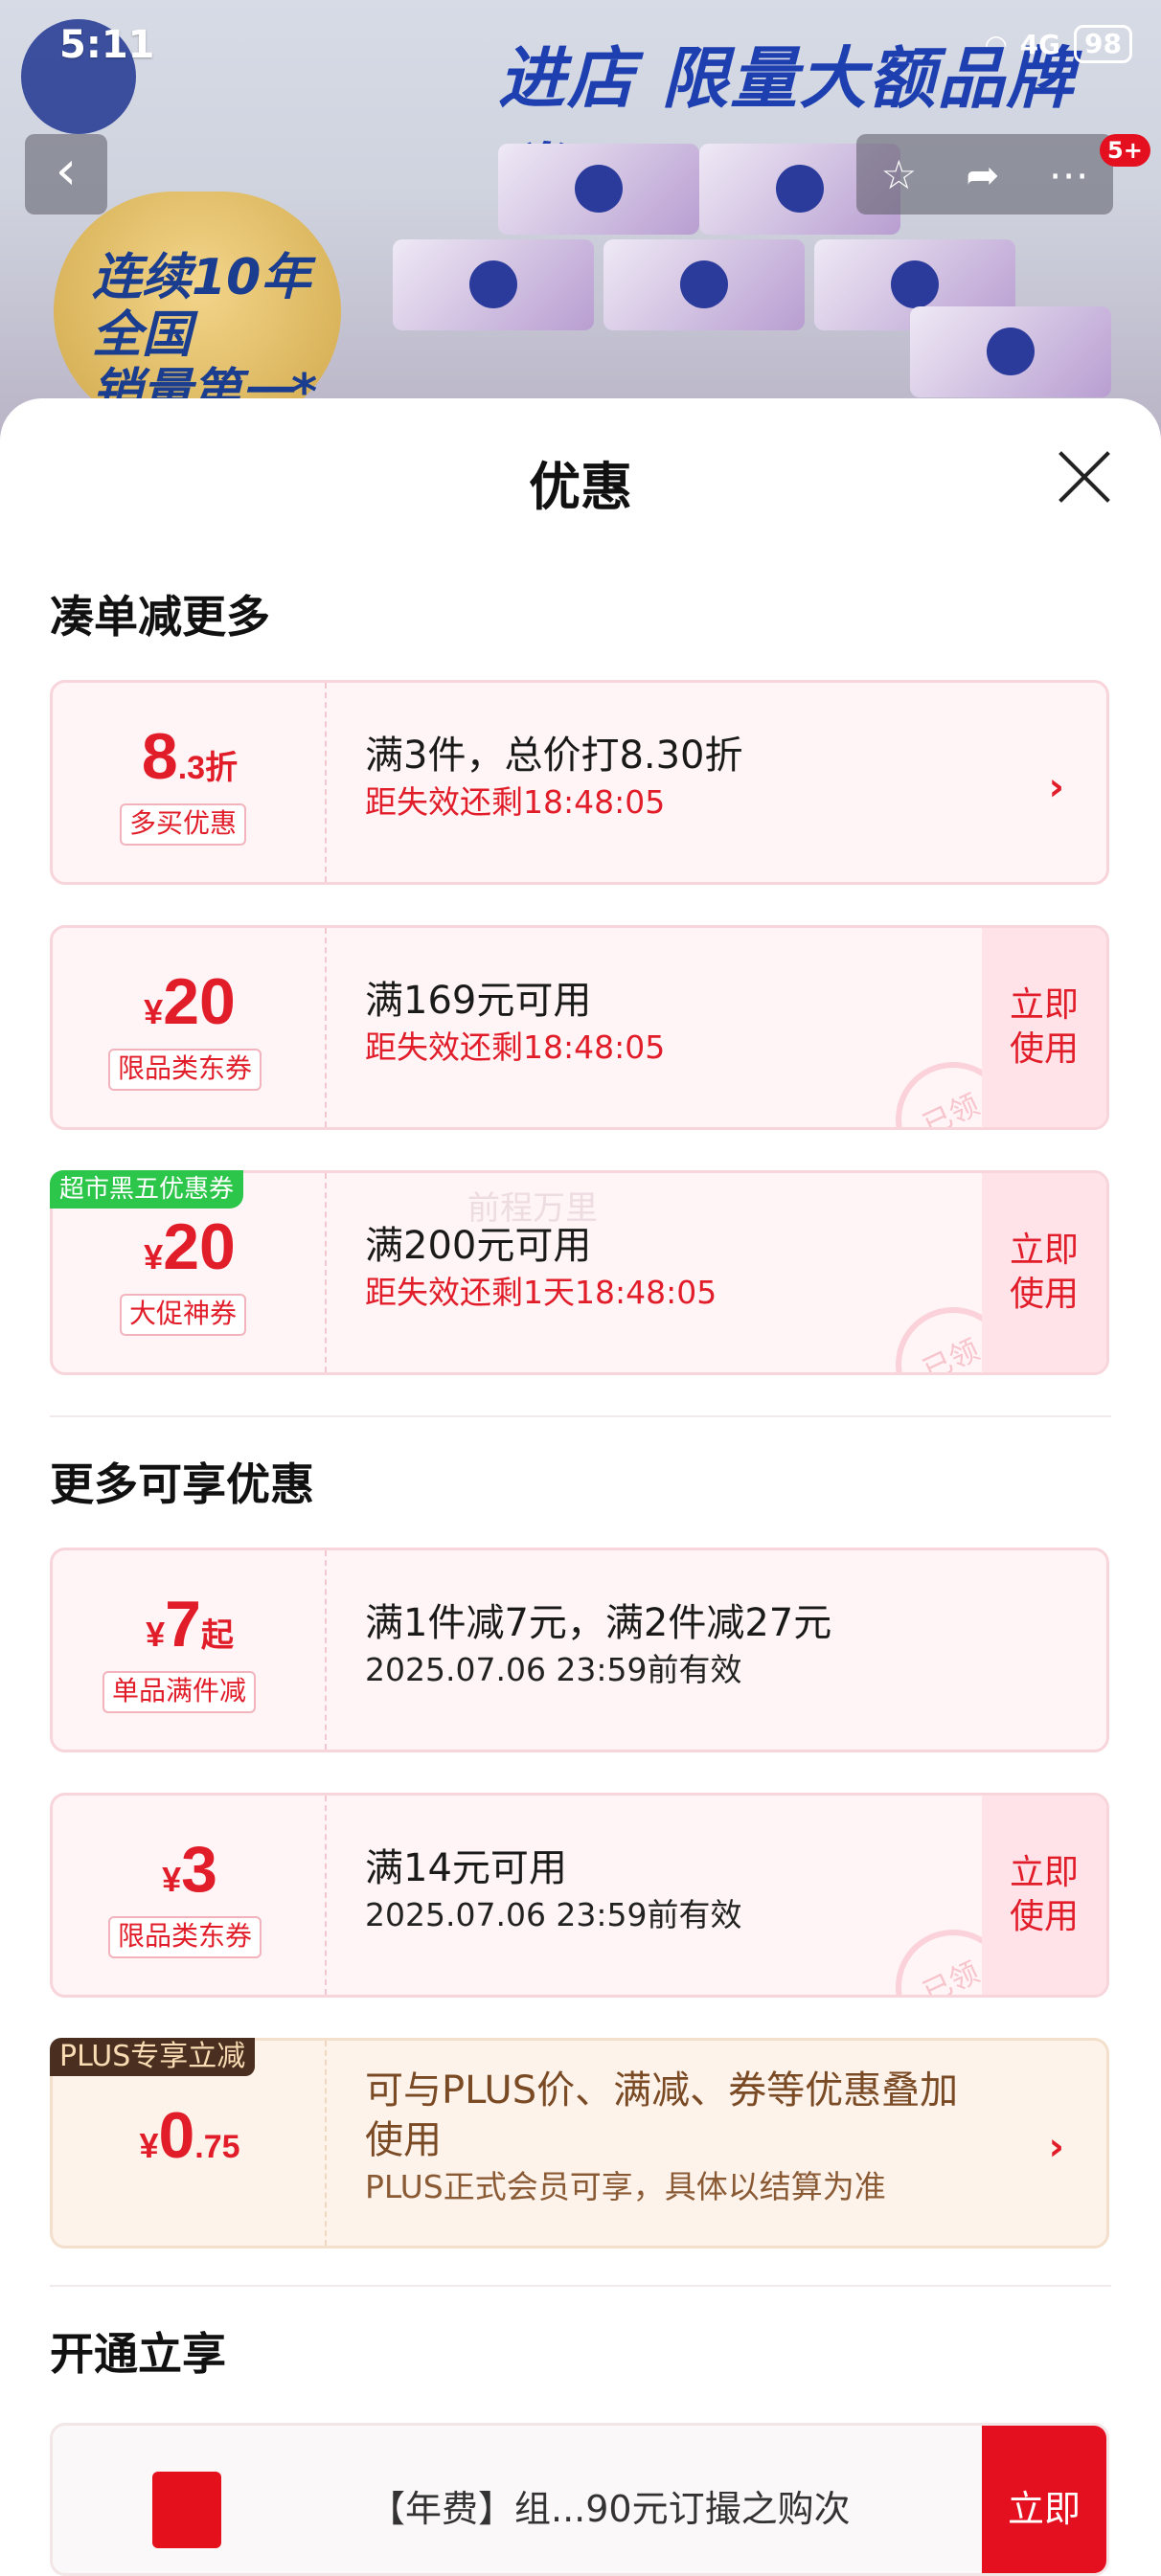 Image resolution: width=1161 pixels, height=2576 pixels. I want to click on coupon-value-area: 8.3折 多买优惠, so click(190, 782).